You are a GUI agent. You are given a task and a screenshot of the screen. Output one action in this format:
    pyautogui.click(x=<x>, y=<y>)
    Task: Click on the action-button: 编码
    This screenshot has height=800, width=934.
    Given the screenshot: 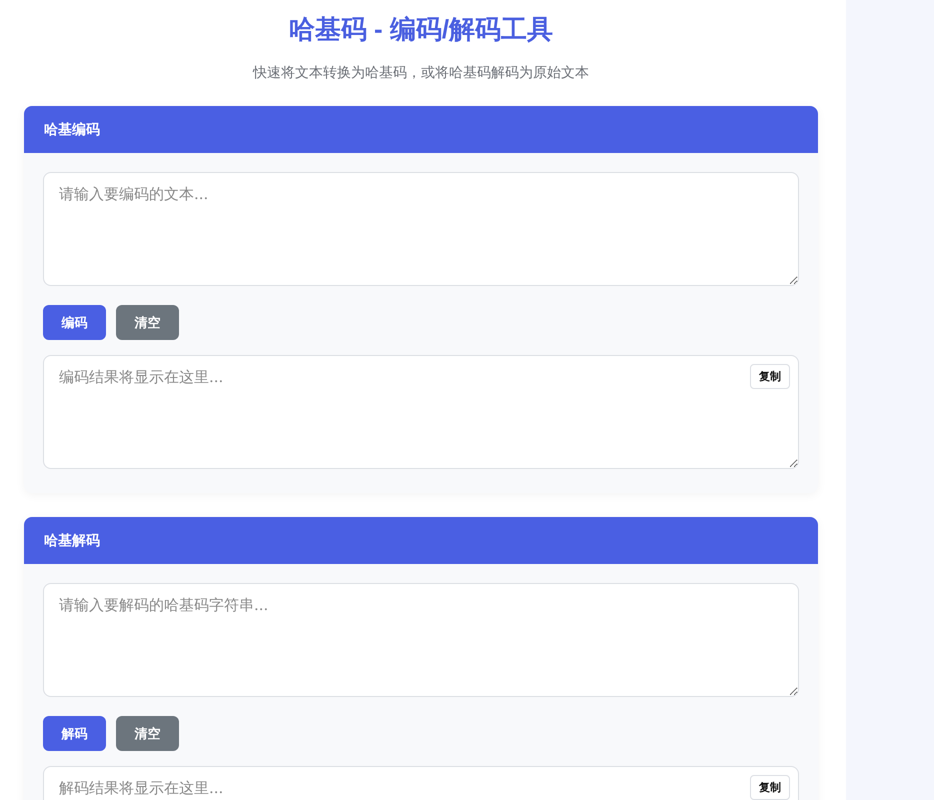 What is the action you would take?
    pyautogui.click(x=74, y=322)
    